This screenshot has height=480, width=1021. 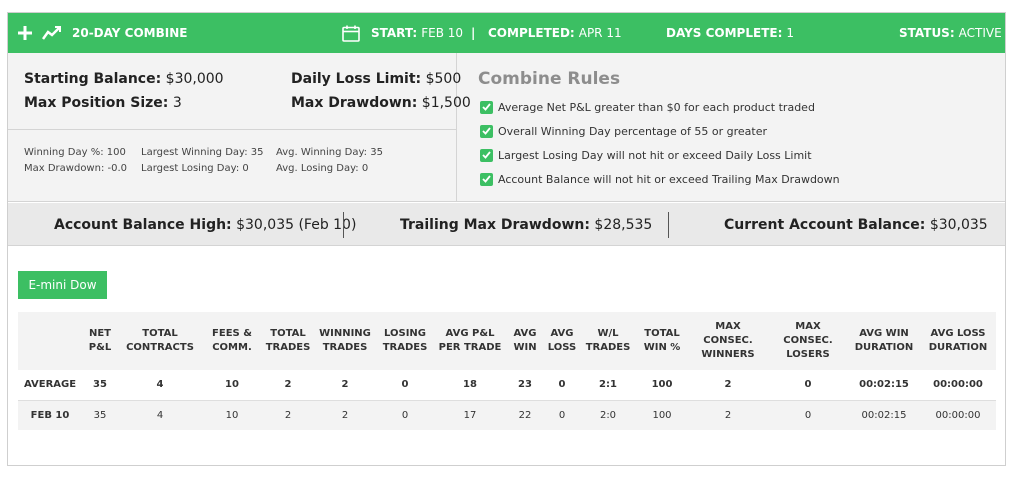 I want to click on row-label: FEB 10, so click(x=50, y=415).